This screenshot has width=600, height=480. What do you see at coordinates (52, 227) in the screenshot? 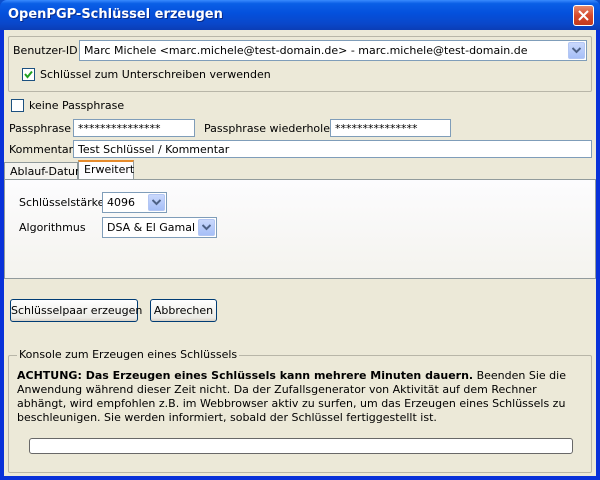
I see `algorithm-label: Algorithmus` at bounding box center [52, 227].